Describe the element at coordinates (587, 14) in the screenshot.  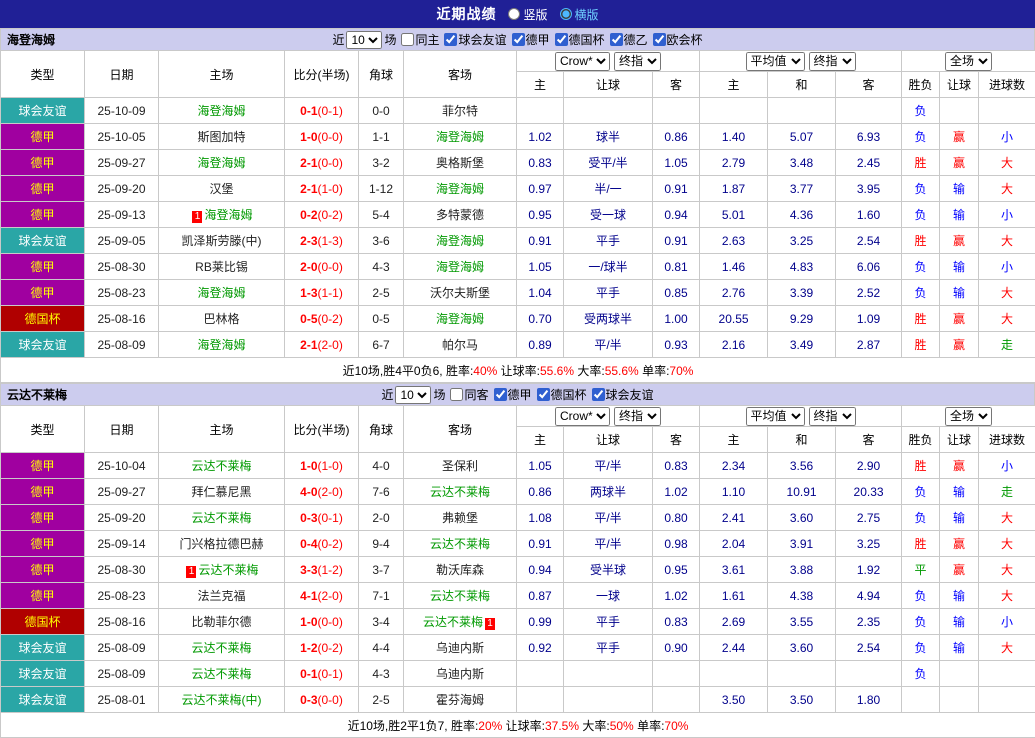
I see `horizontal-radio-label: 横版` at that location.